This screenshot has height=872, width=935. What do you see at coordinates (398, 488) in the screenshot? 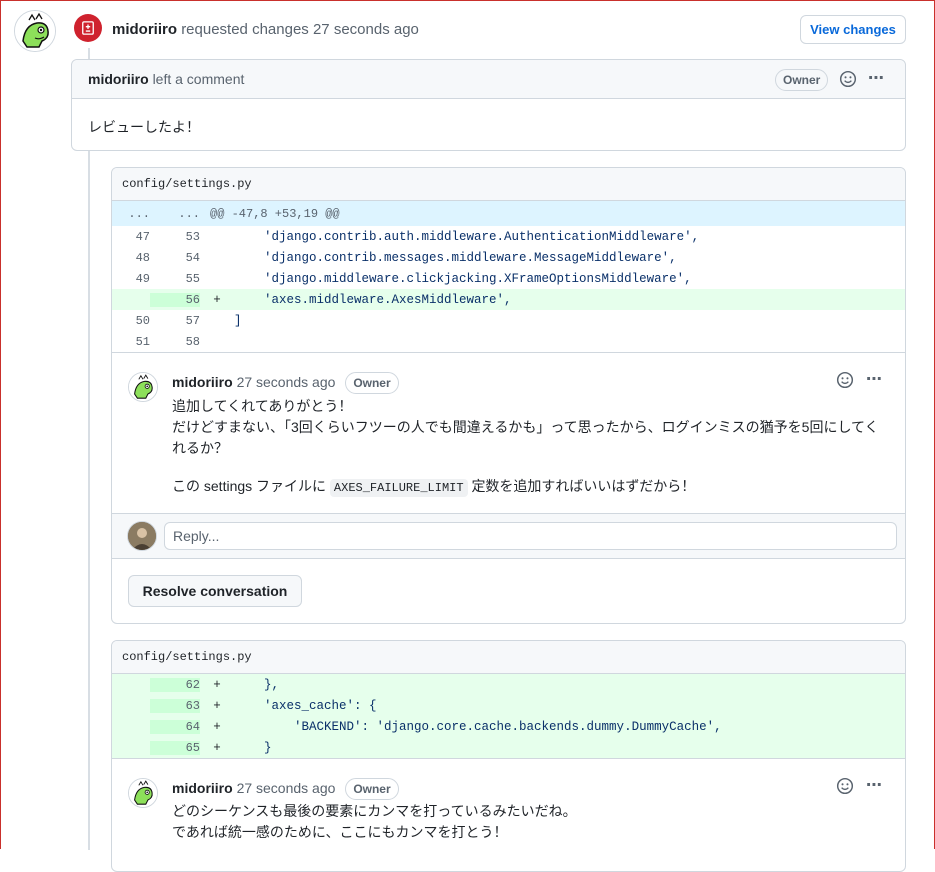
I see `inline-code: AXES_FAILURE_LIMIT` at bounding box center [398, 488].